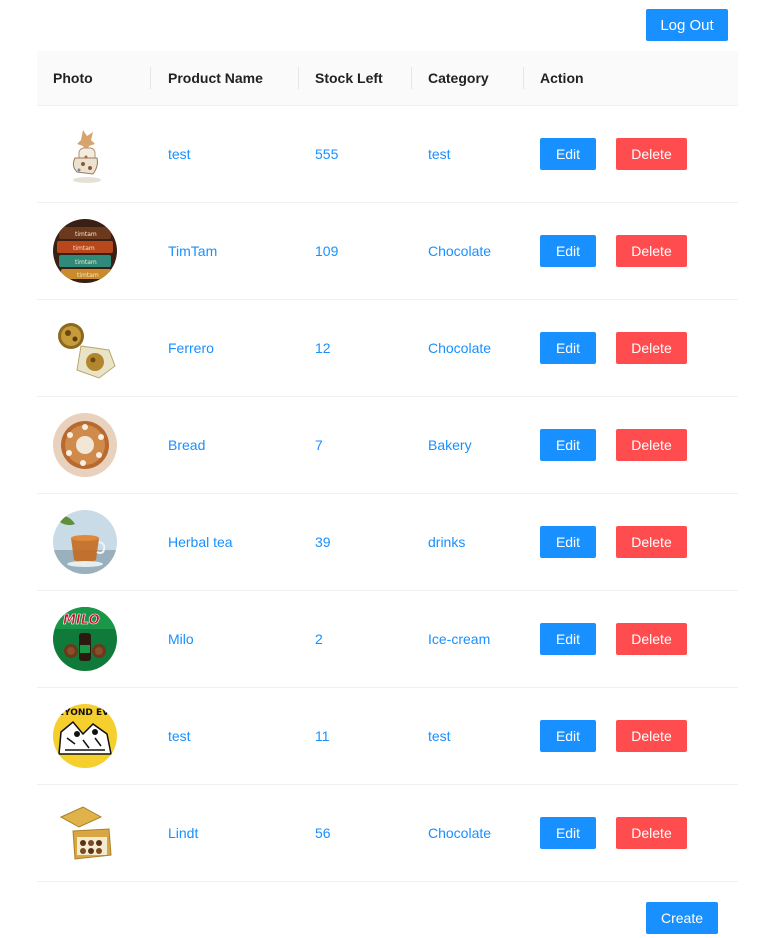 The height and width of the screenshot is (938, 775). Describe the element at coordinates (323, 833) in the screenshot. I see `stock-left: 56` at that location.